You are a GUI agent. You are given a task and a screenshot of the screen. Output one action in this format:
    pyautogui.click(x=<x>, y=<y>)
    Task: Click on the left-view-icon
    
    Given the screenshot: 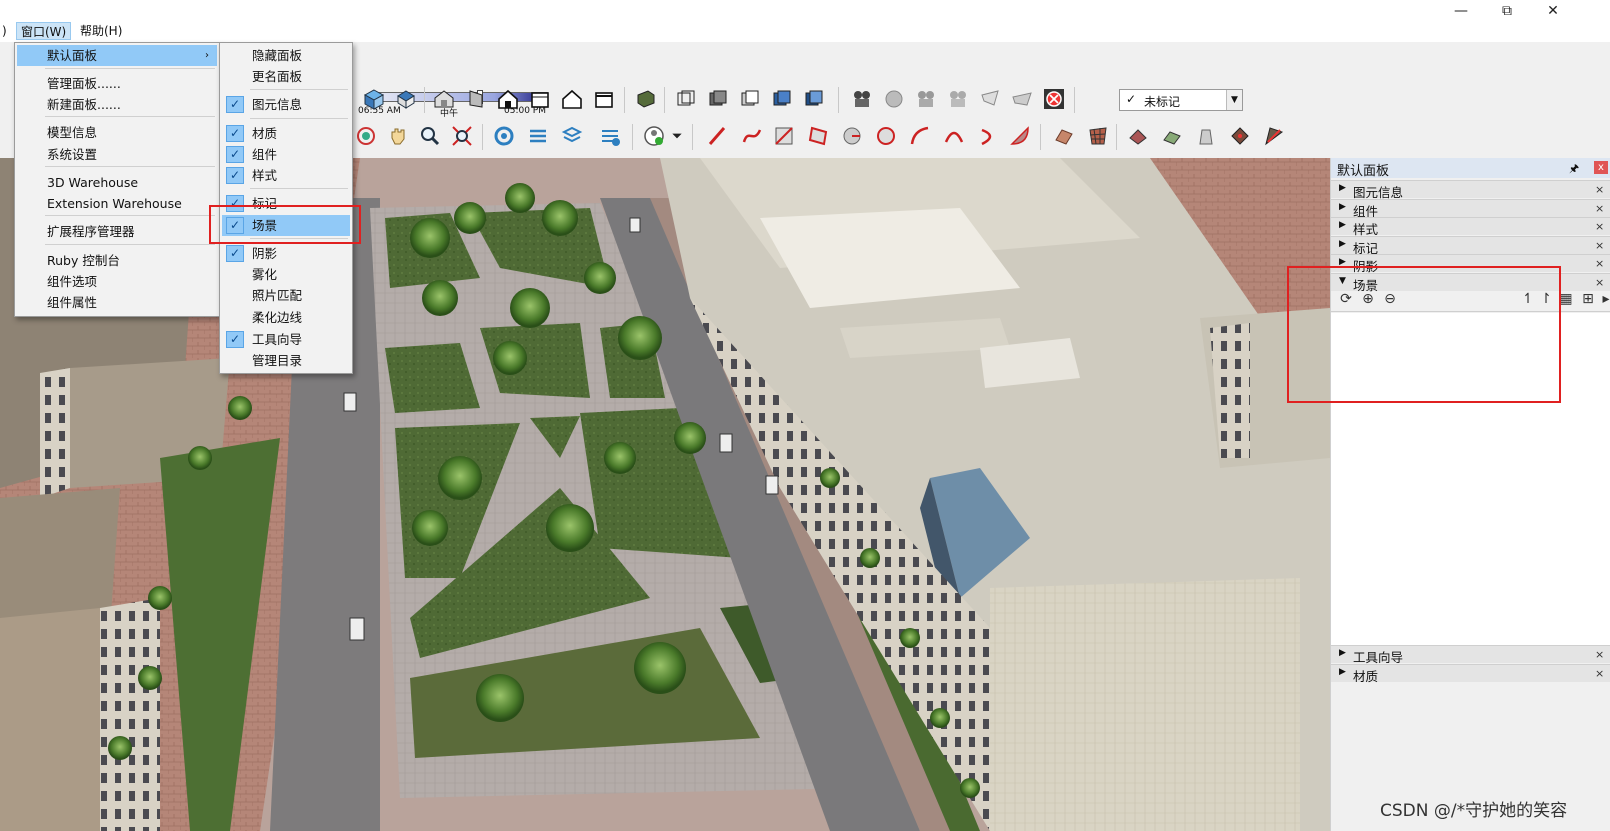 What is the action you would take?
    pyautogui.click(x=540, y=99)
    